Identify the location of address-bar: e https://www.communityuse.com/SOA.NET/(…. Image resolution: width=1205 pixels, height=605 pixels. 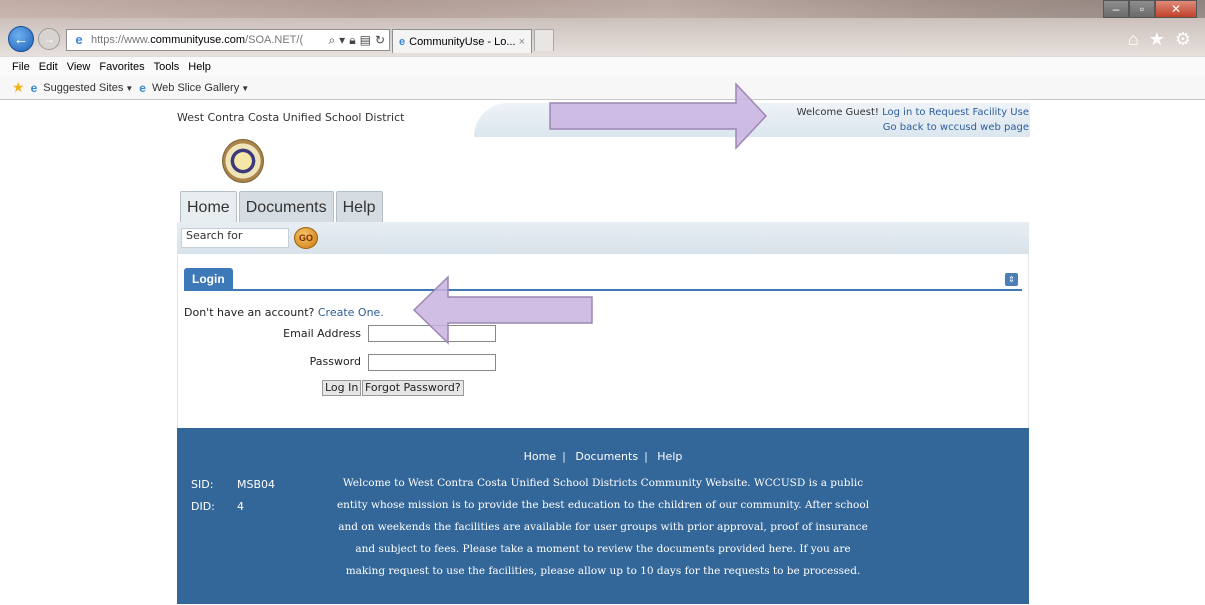
(228, 40).